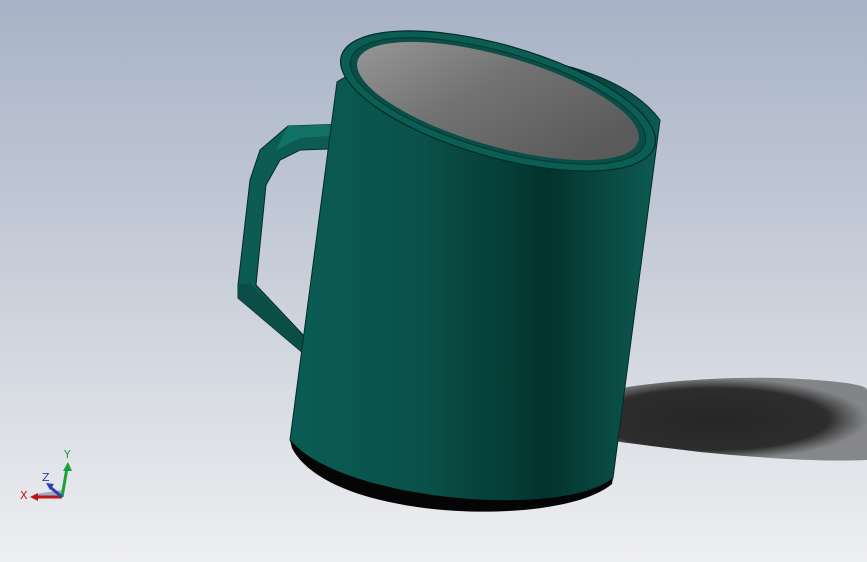  Describe the element at coordinates (67, 454) in the screenshot. I see `y-axis-label: Y` at that location.